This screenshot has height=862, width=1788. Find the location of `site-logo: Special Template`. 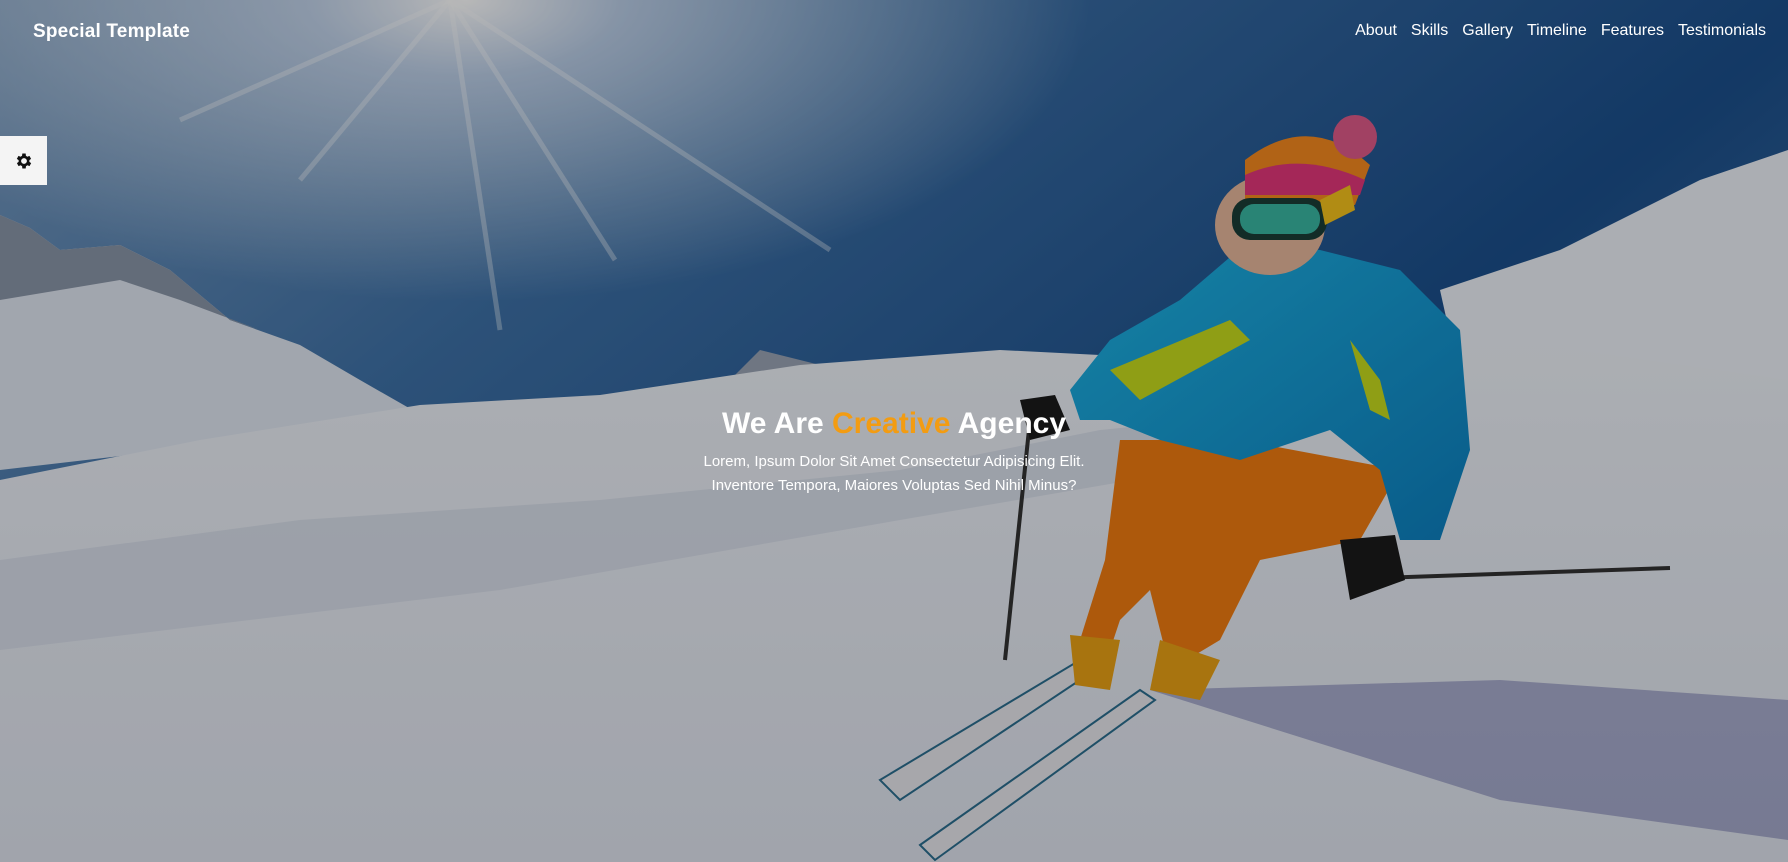

site-logo: Special Template is located at coordinates (111, 32).